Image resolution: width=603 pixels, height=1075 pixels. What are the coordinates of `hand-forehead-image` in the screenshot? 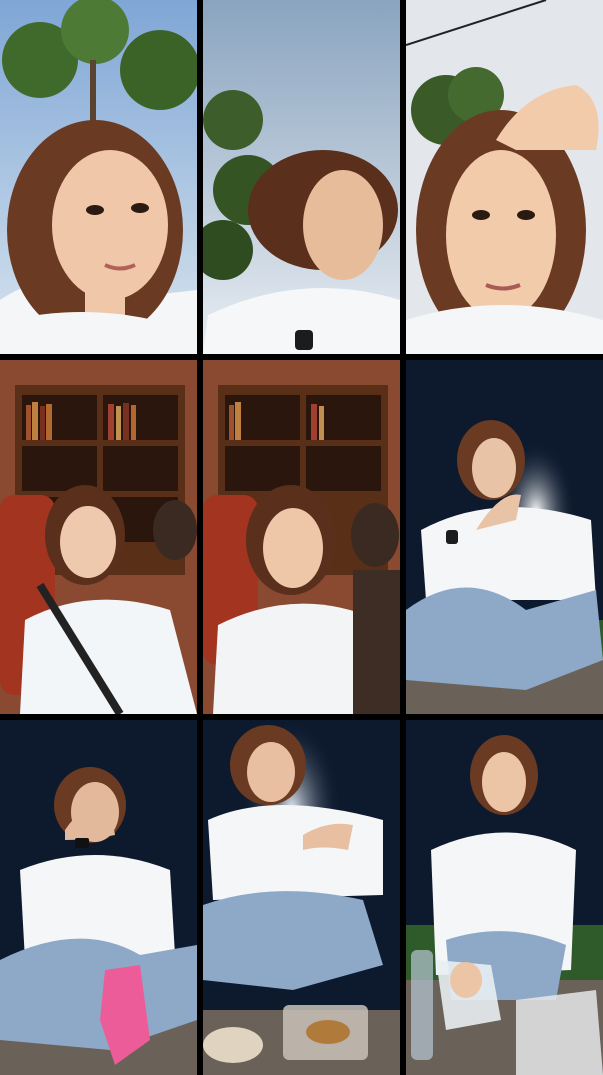 It's located at (504, 177).